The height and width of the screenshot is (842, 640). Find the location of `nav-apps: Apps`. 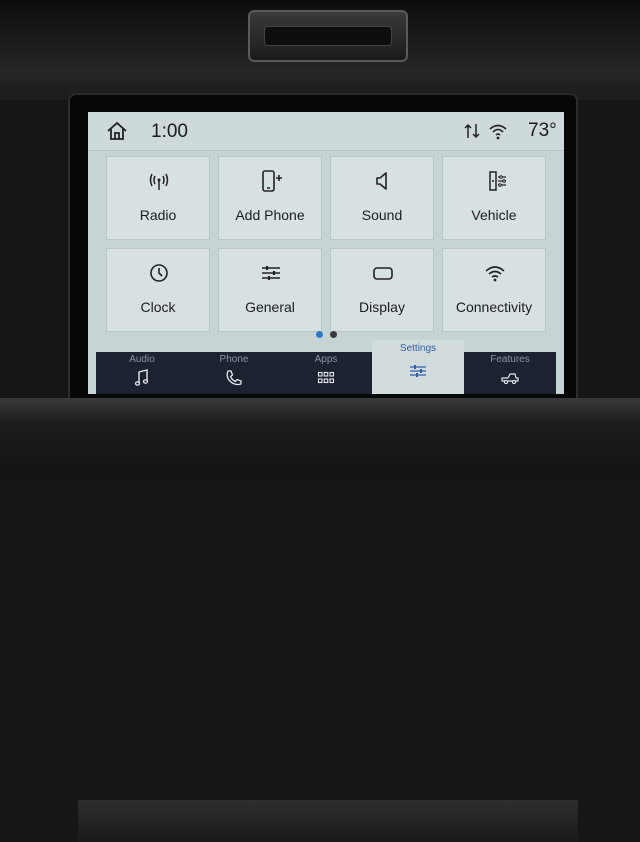

nav-apps: Apps is located at coordinates (326, 373).